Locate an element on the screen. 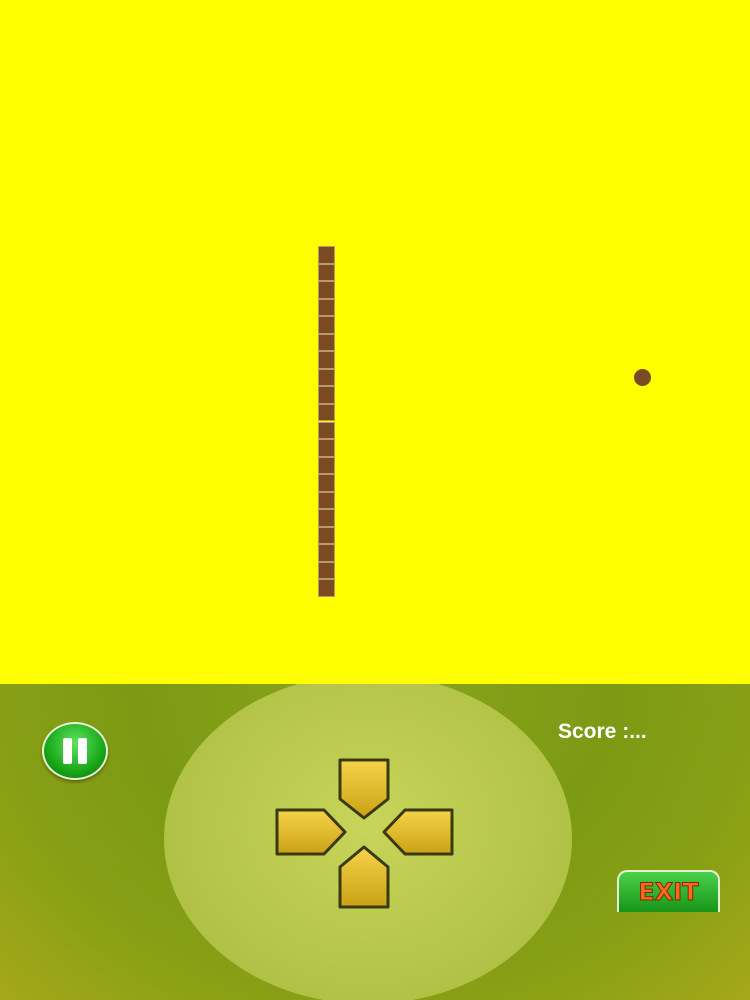  pause-button is located at coordinates (75, 751).